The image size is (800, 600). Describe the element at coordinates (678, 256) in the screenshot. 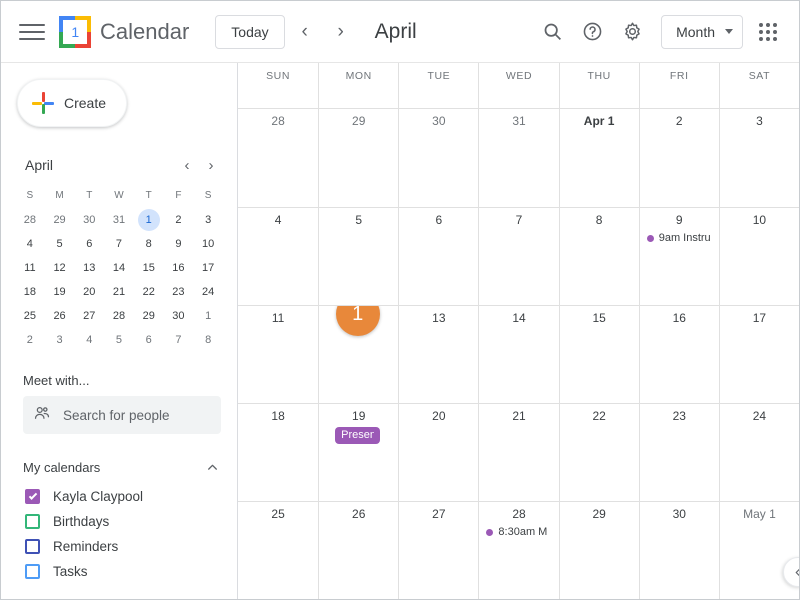

I see `day-cell: 9 9am Instru` at that location.